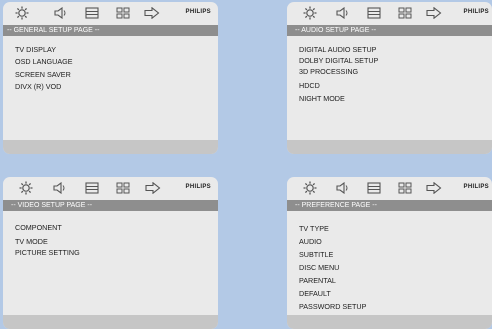 This screenshot has width=492, height=329. Describe the element at coordinates (337, 49) in the screenshot. I see `menu-item-digital-audio-setup: DIGITAL AUDIO SETUP` at that location.